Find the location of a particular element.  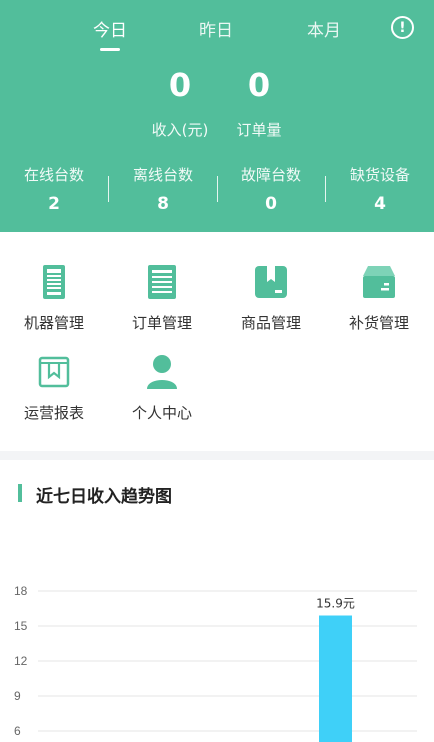

report-icon is located at coordinates (54, 372).